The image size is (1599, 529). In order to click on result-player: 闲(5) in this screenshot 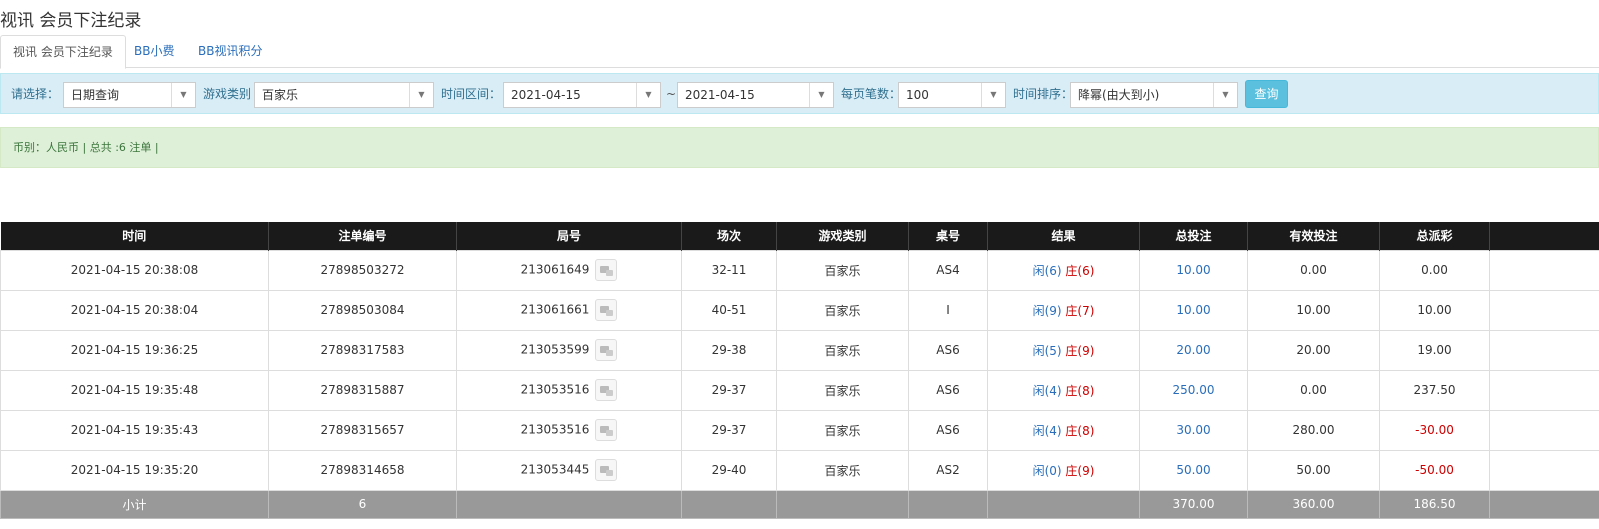, I will do `click(1047, 350)`.